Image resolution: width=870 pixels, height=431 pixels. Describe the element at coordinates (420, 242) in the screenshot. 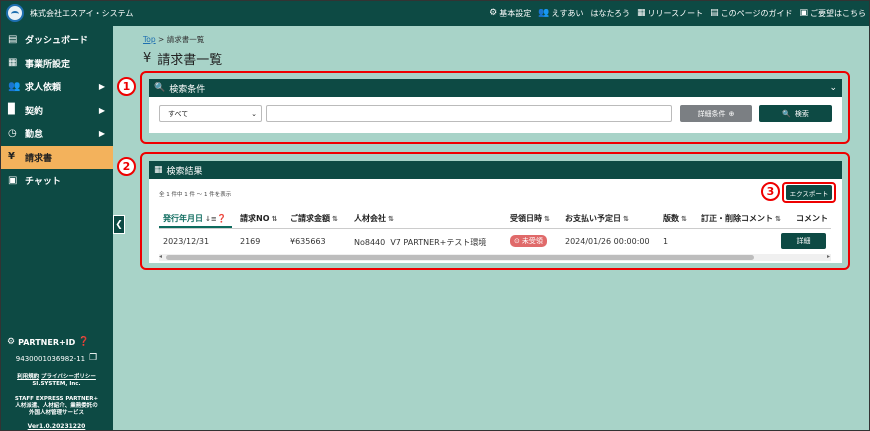

I see `cell-staffing-company: No8440 V7 PARTNER+テスト環境` at that location.